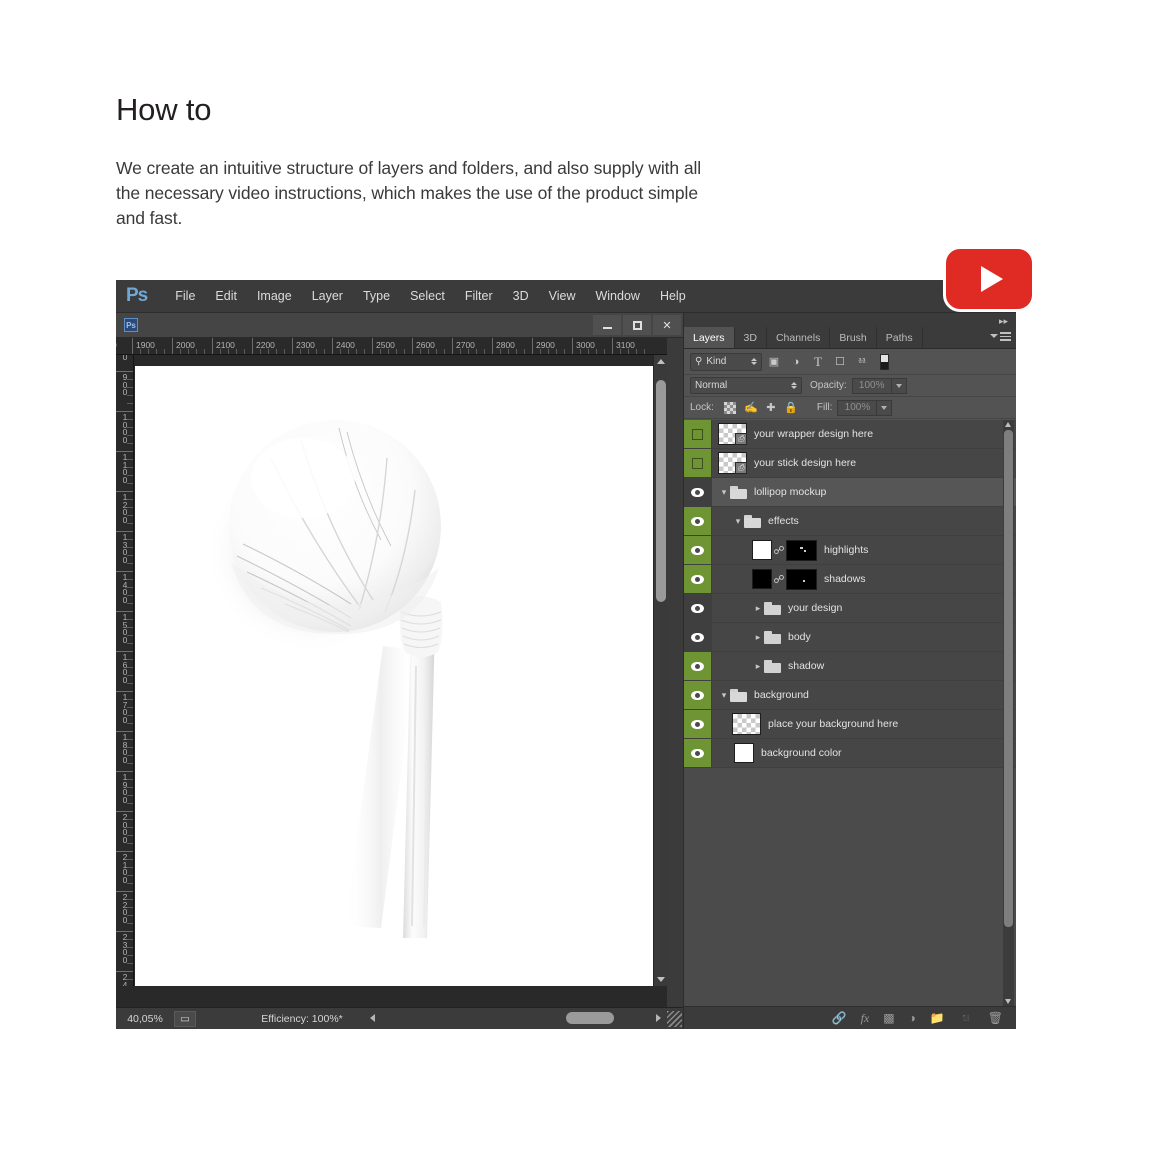  Describe the element at coordinates (862, 362) in the screenshot. I see `smart-object-filter-icon: ⎂` at that location.